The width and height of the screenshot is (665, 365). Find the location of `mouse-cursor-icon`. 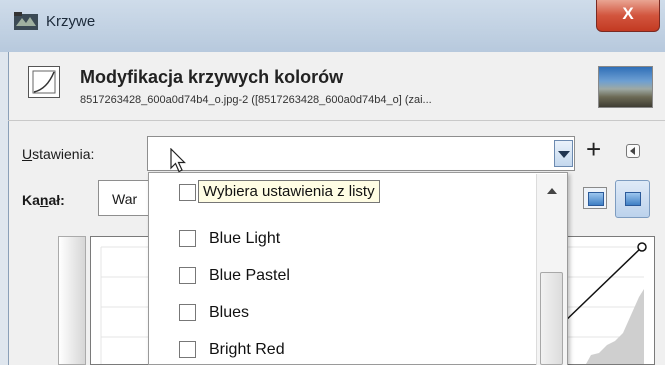

mouse-cursor-icon is located at coordinates (178, 160).